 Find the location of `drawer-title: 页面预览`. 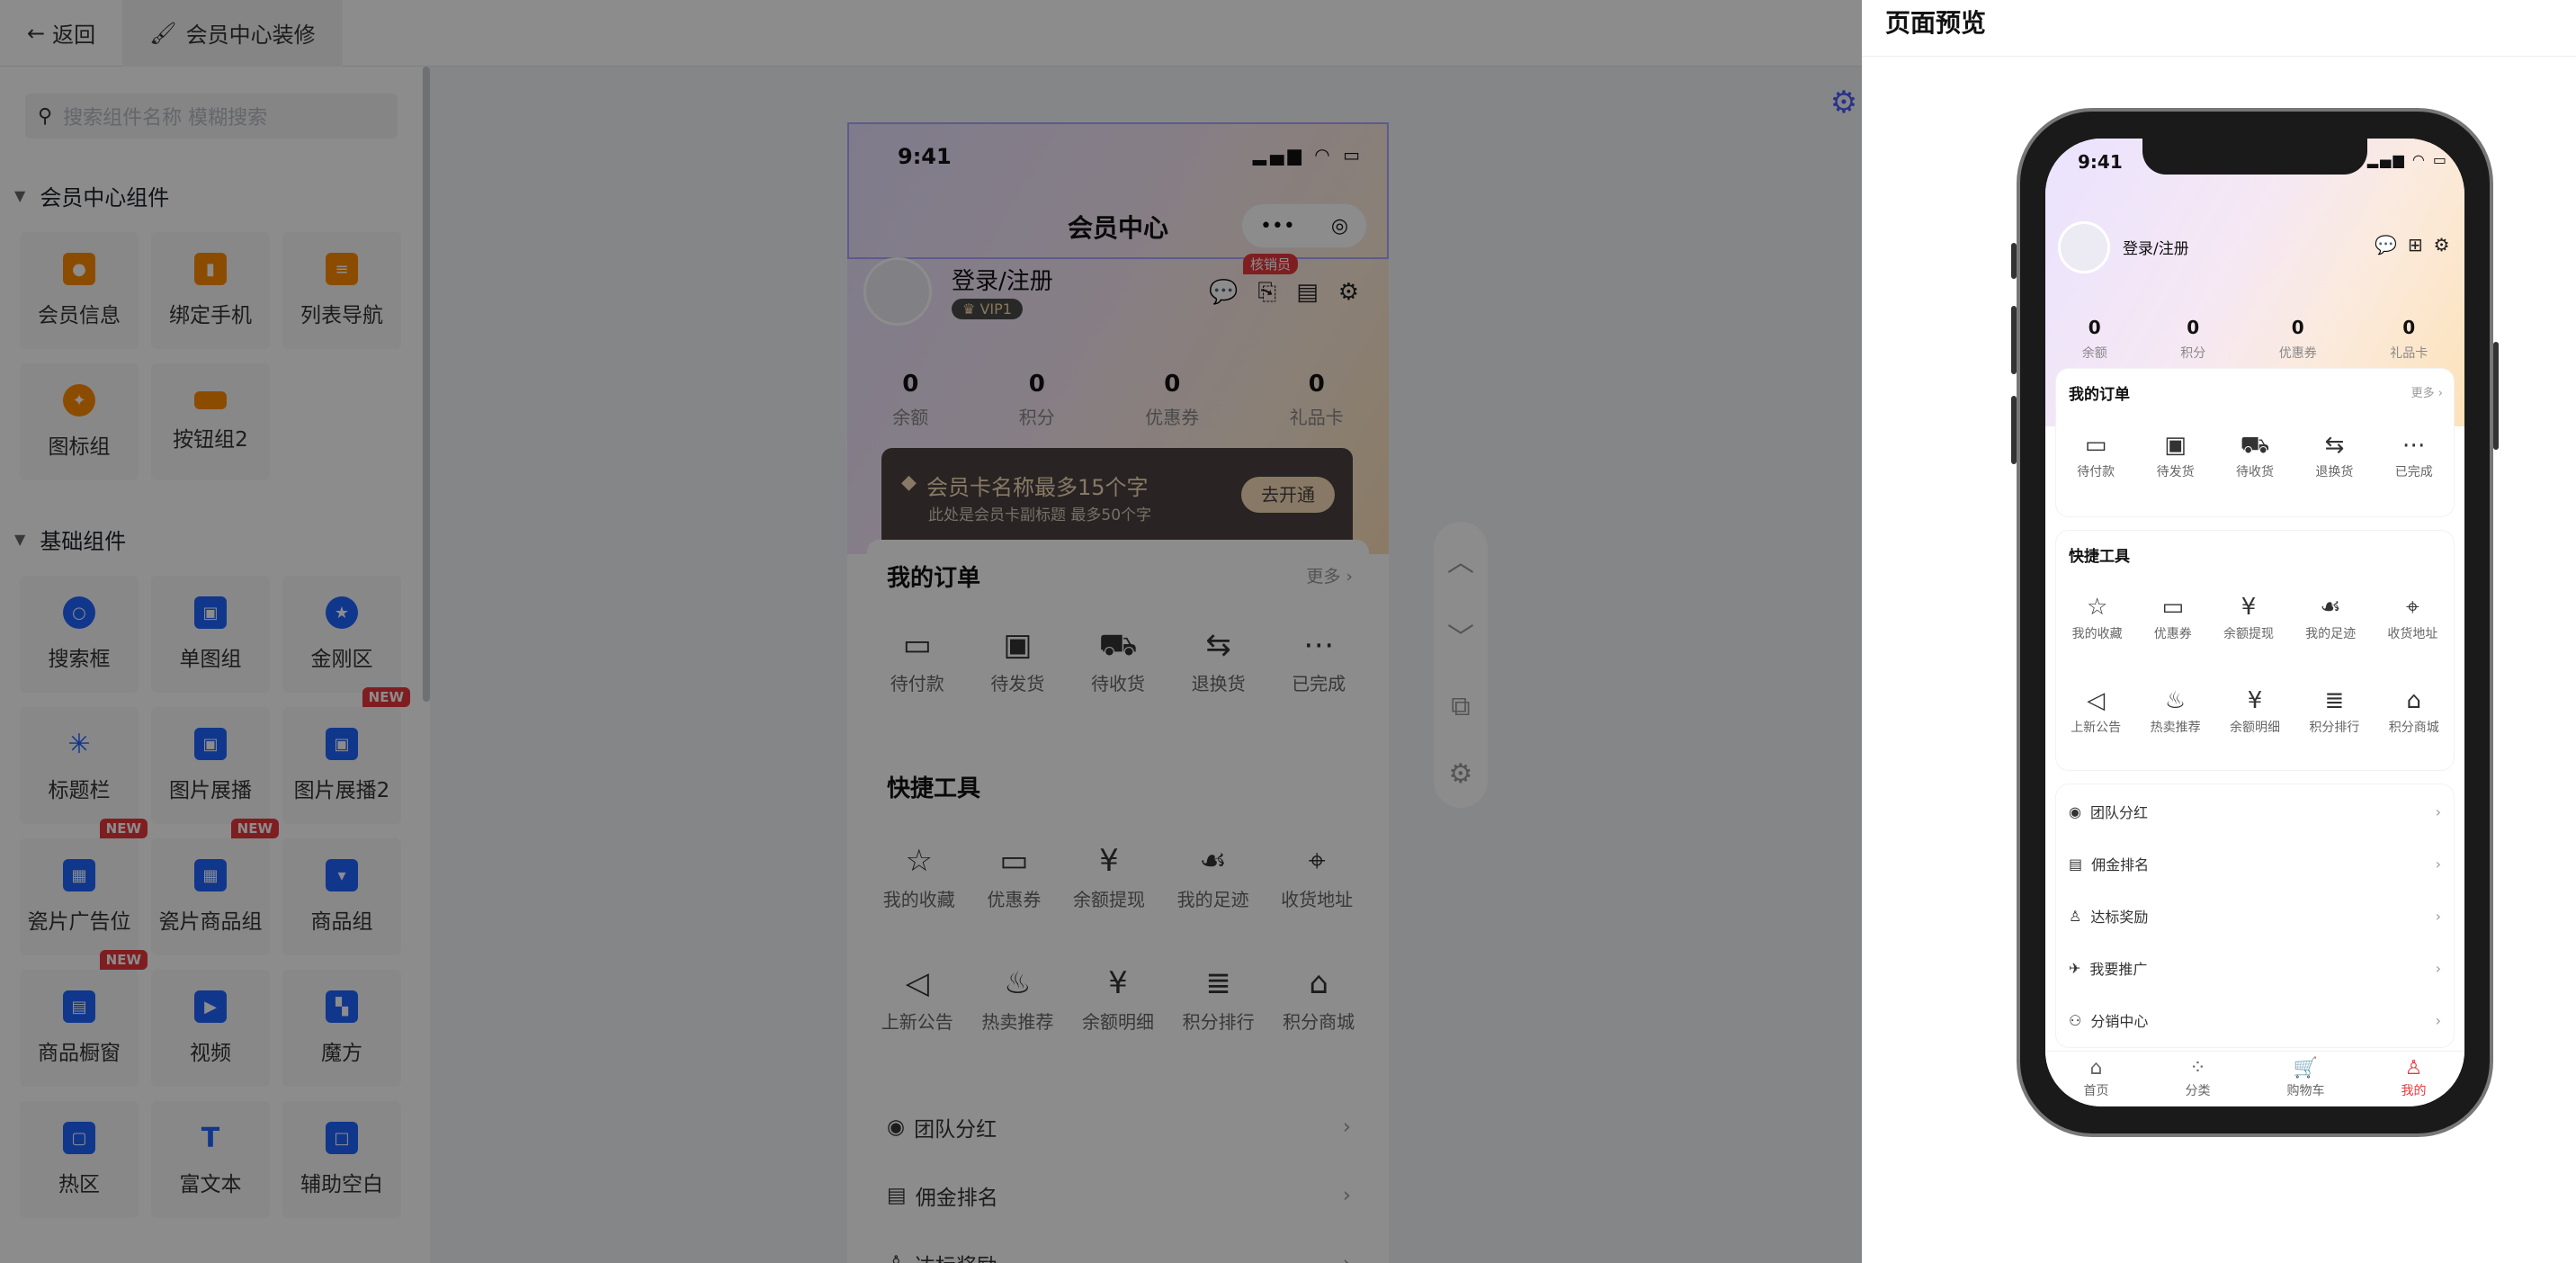

drawer-title: 页面预览 is located at coordinates (1936, 23).